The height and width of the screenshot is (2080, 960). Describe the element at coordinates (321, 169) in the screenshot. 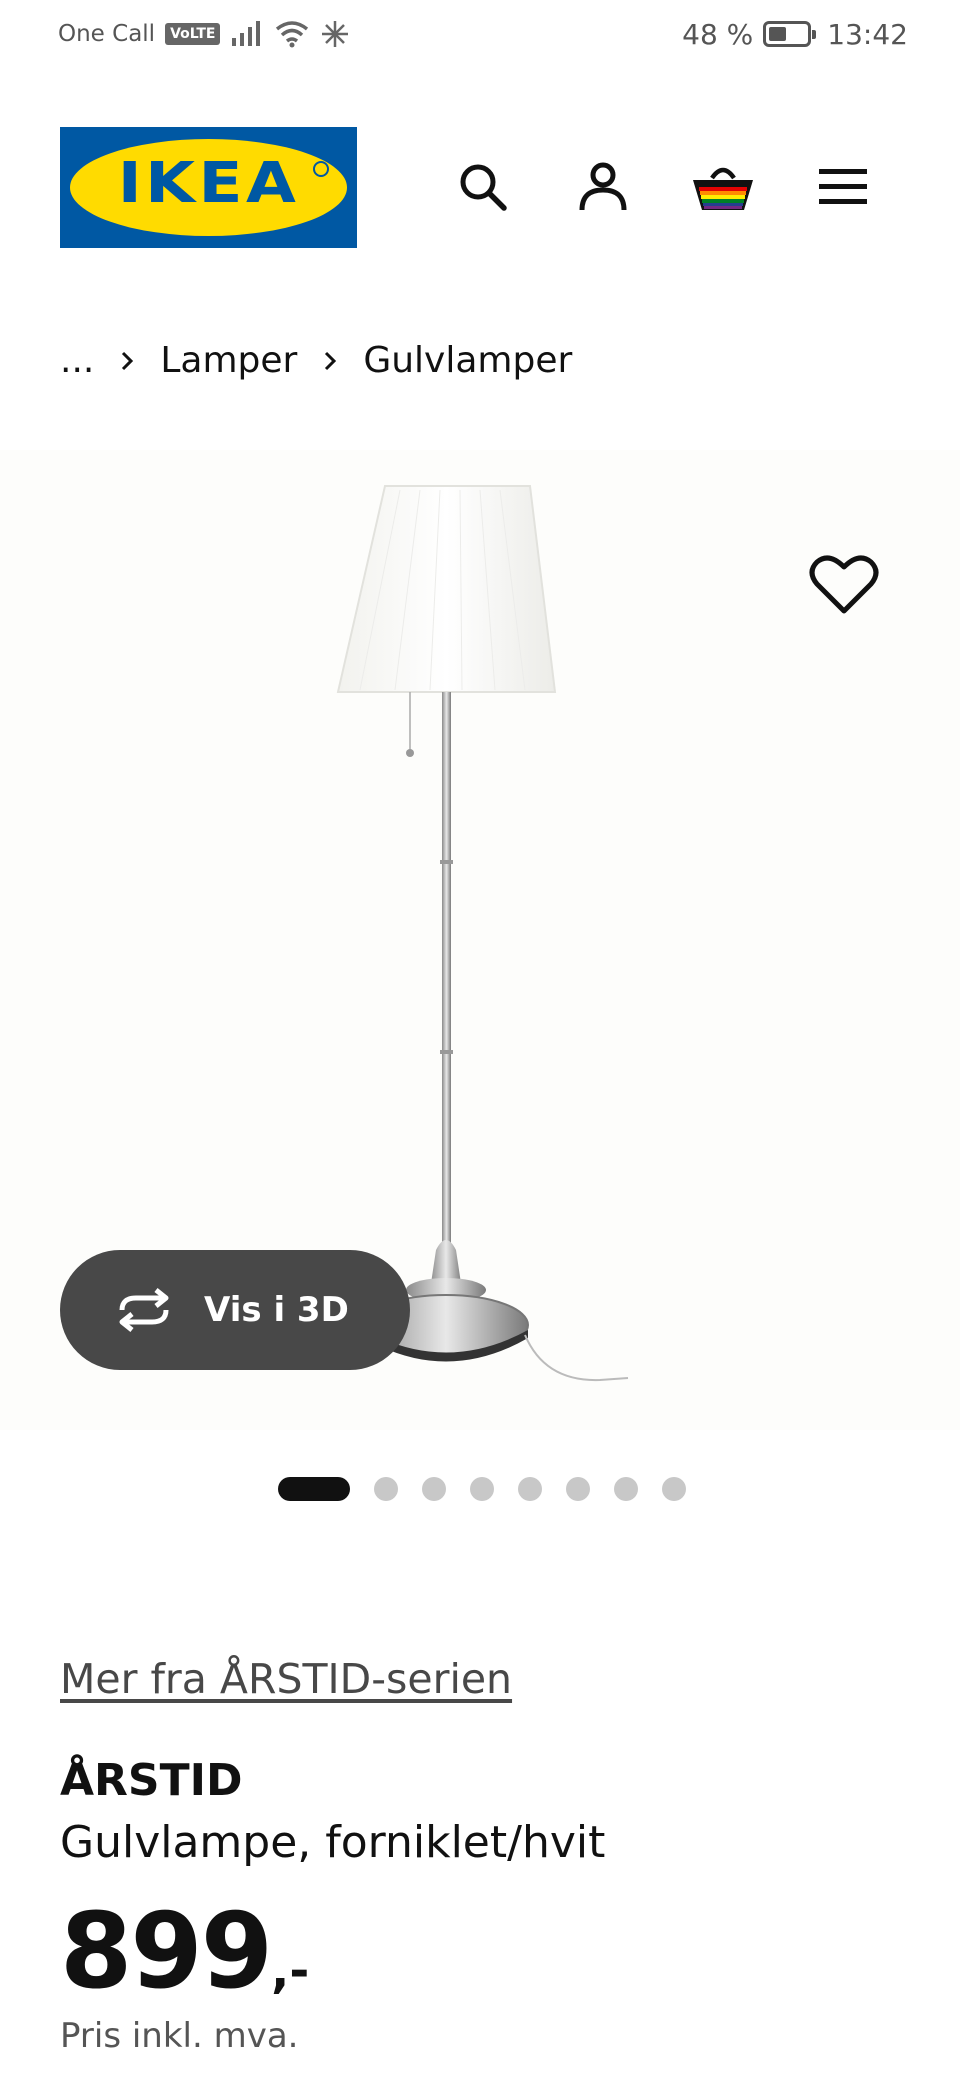

I see `registered-mark` at that location.